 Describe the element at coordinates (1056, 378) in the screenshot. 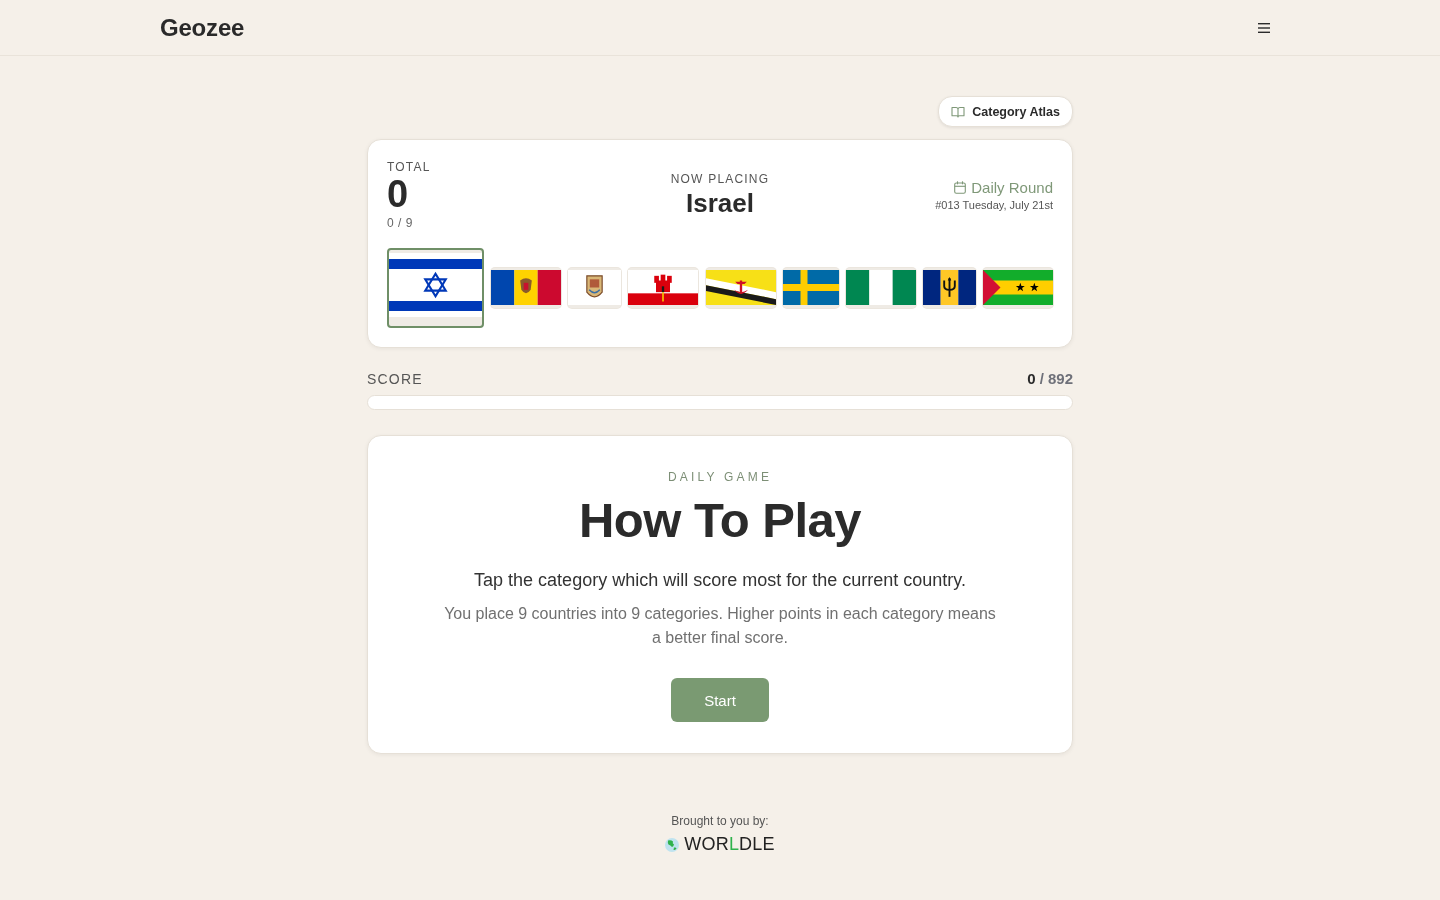

I see `score-max: / 892` at that location.